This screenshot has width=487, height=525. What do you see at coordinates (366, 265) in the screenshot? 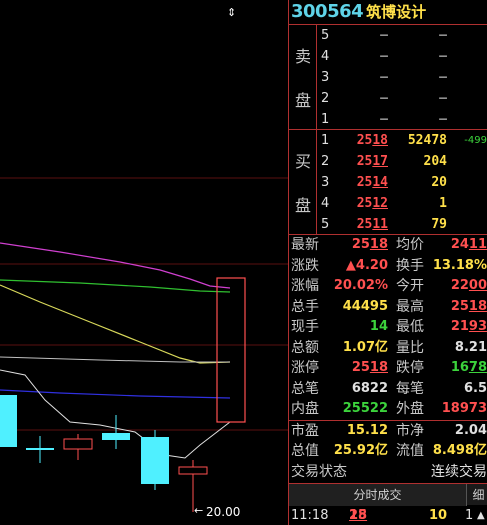
I see `change-value: ▲4.20` at bounding box center [366, 265].